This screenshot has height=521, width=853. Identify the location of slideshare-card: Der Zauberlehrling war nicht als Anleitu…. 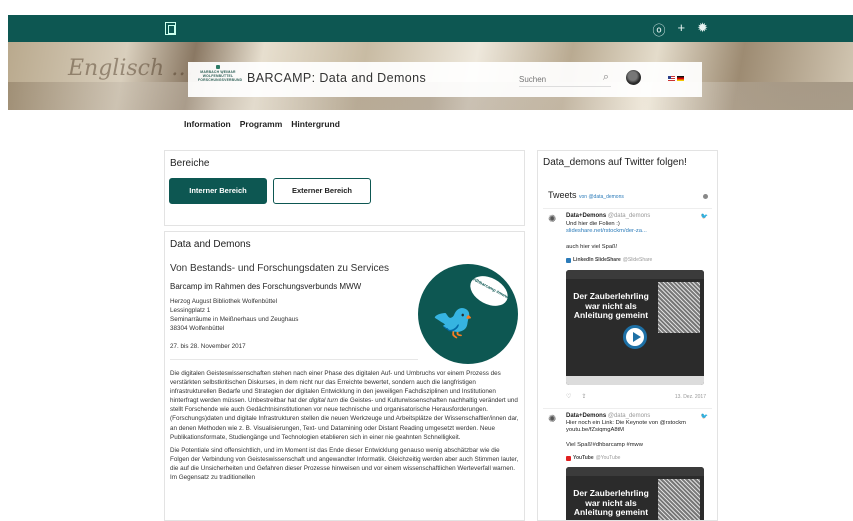
(635, 327).